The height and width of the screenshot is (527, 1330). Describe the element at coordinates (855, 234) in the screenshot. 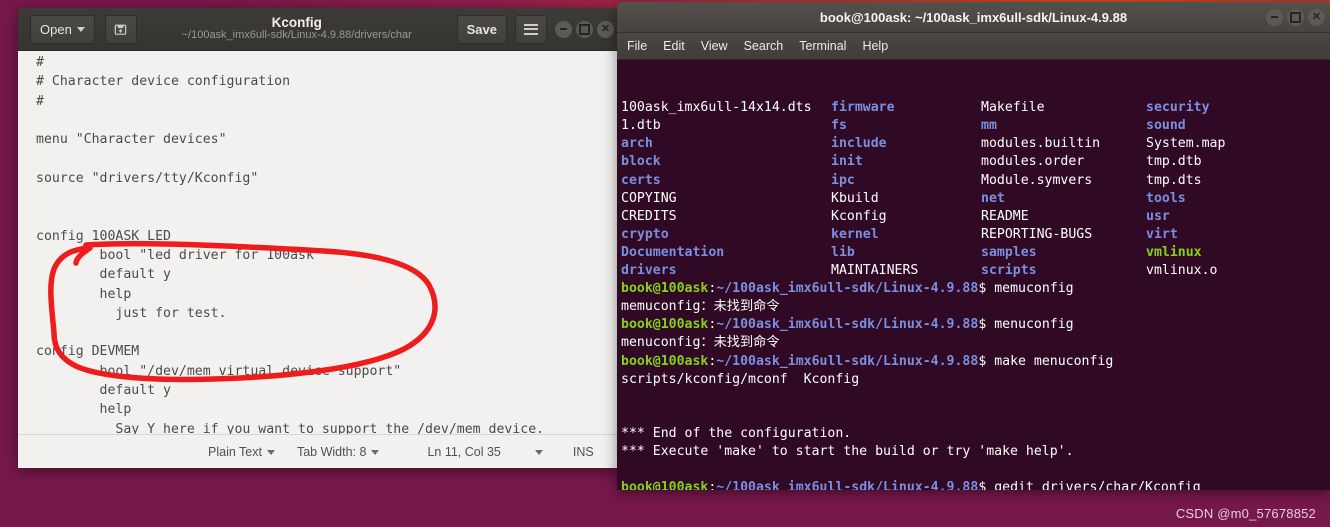

I see `ls-entry: kernel` at that location.